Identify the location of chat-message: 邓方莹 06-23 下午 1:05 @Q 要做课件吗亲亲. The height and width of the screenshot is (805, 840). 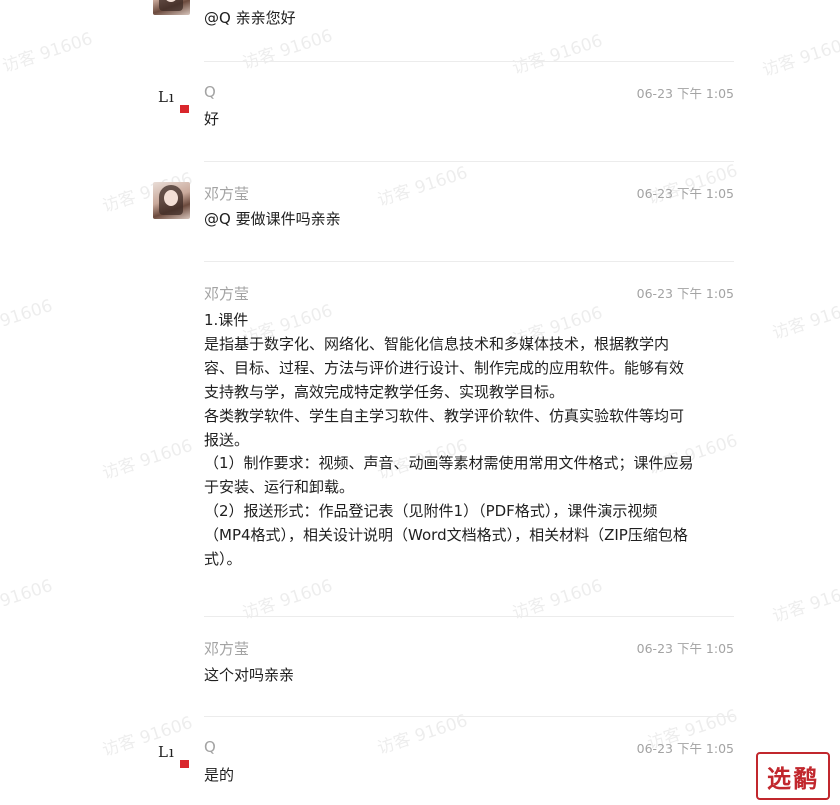
(445, 221).